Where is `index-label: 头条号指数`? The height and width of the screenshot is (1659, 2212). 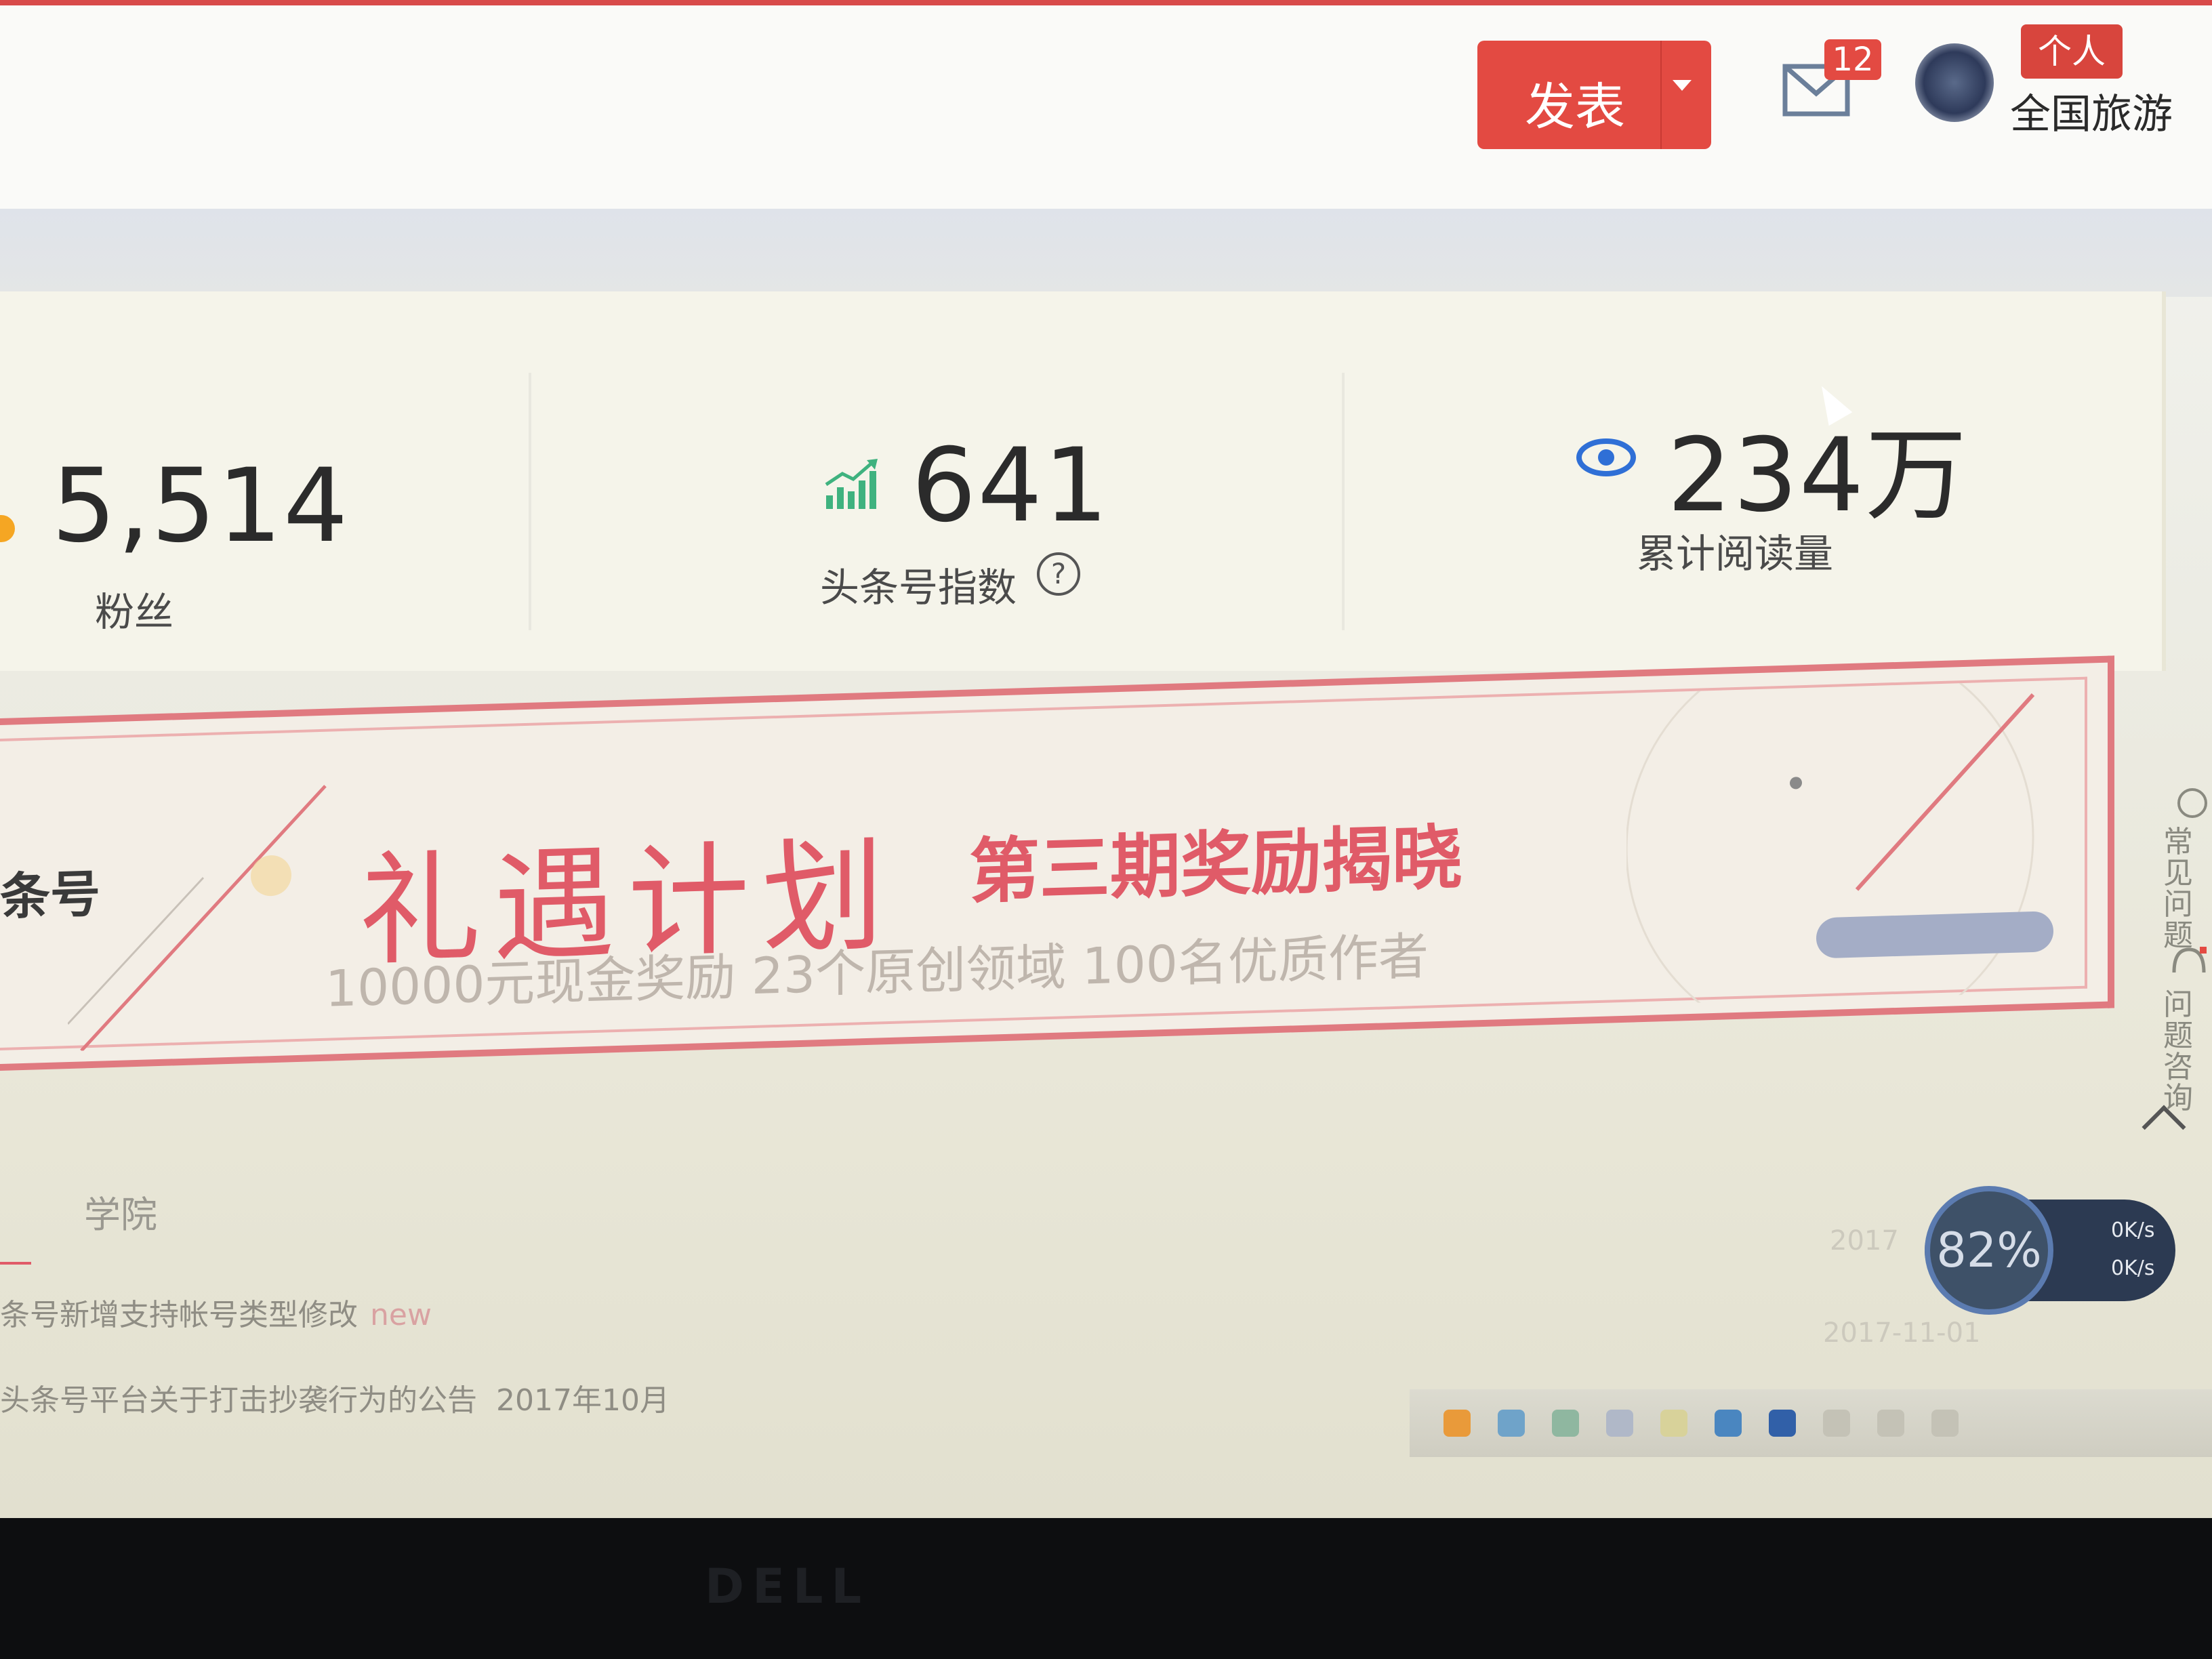
index-label: 头条号指数 is located at coordinates (919, 588).